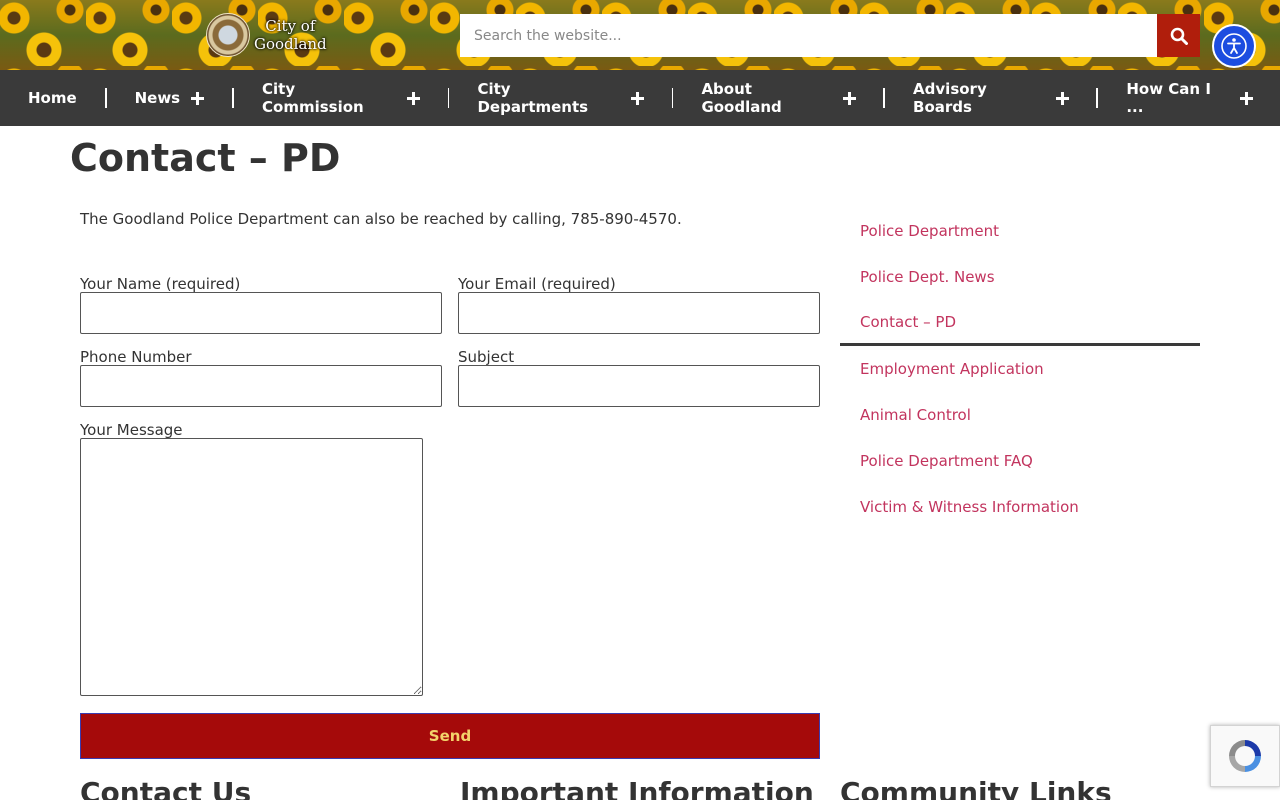  I want to click on name-field, so click(261, 313).